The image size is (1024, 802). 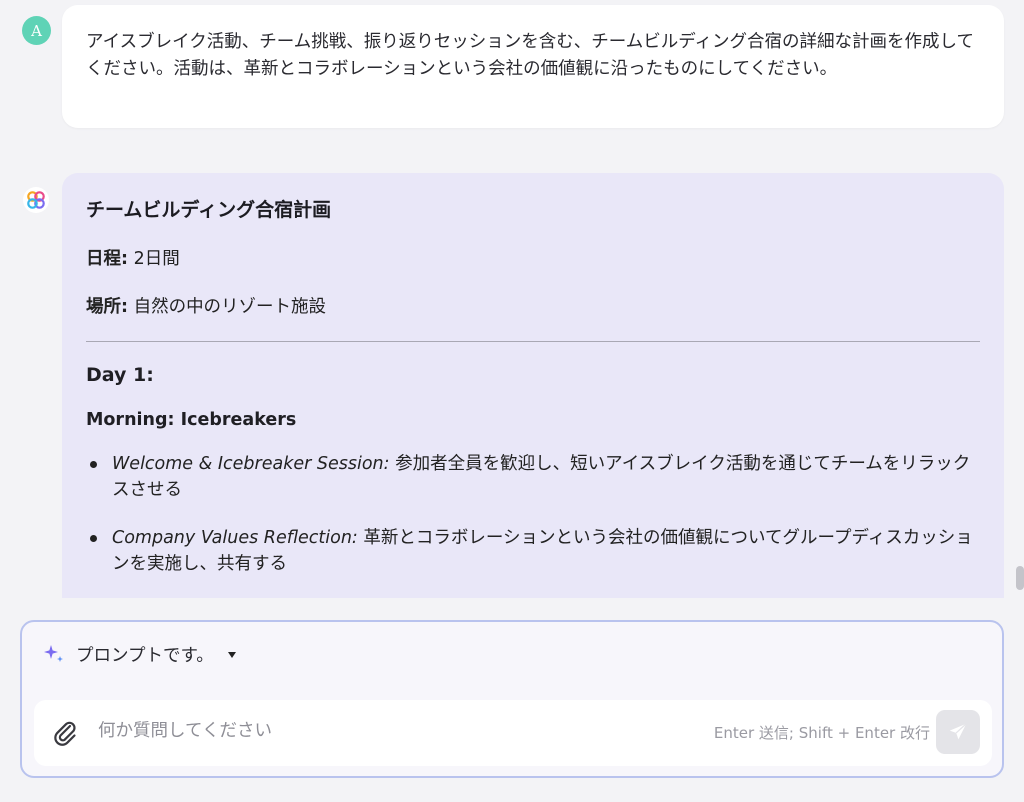 I want to click on plan-title: チームビルディング合宿計画, so click(x=209, y=210).